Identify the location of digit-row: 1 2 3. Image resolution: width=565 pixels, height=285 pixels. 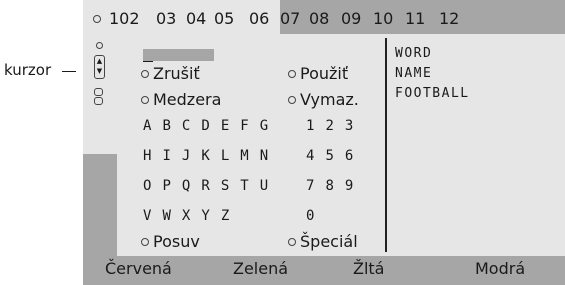
(330, 126).